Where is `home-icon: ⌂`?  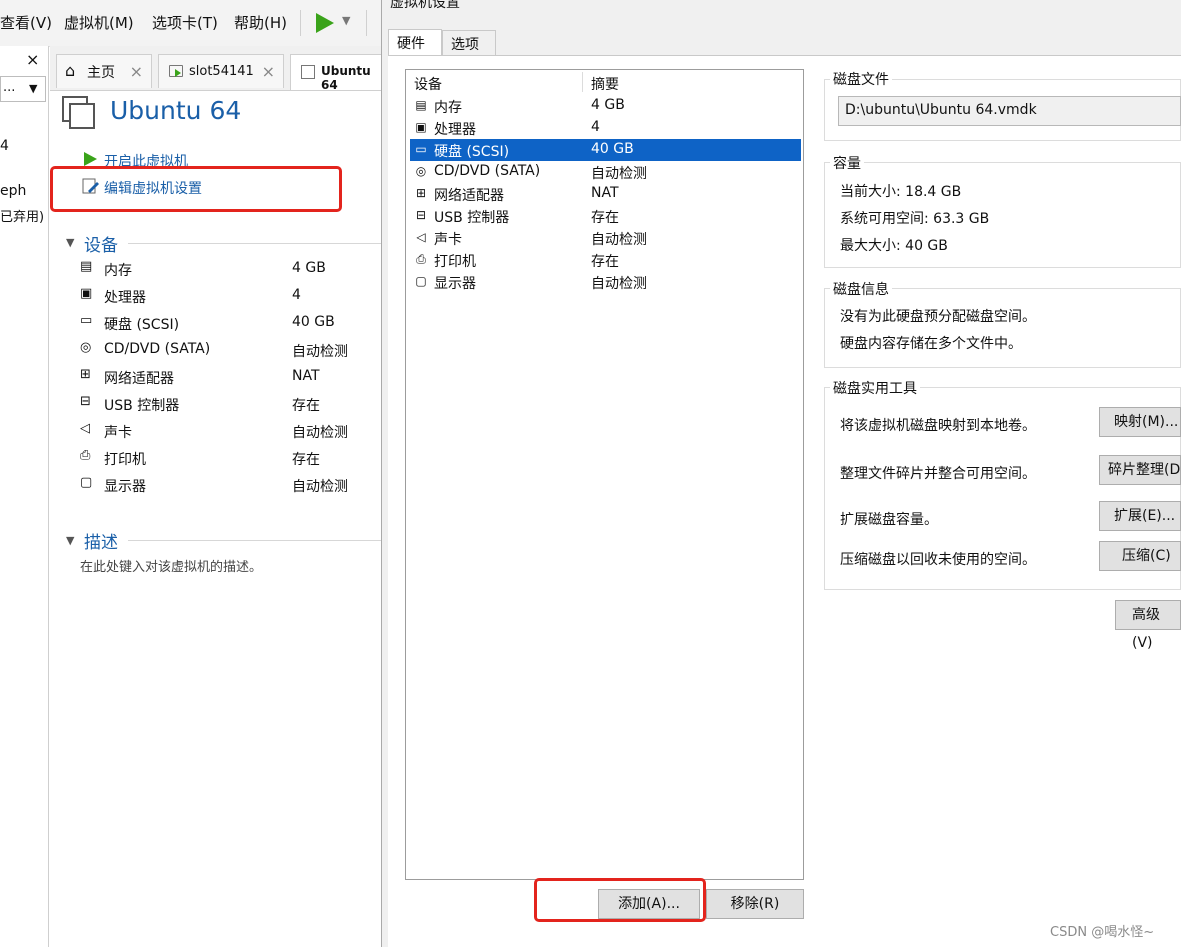 home-icon: ⌂ is located at coordinates (70, 70).